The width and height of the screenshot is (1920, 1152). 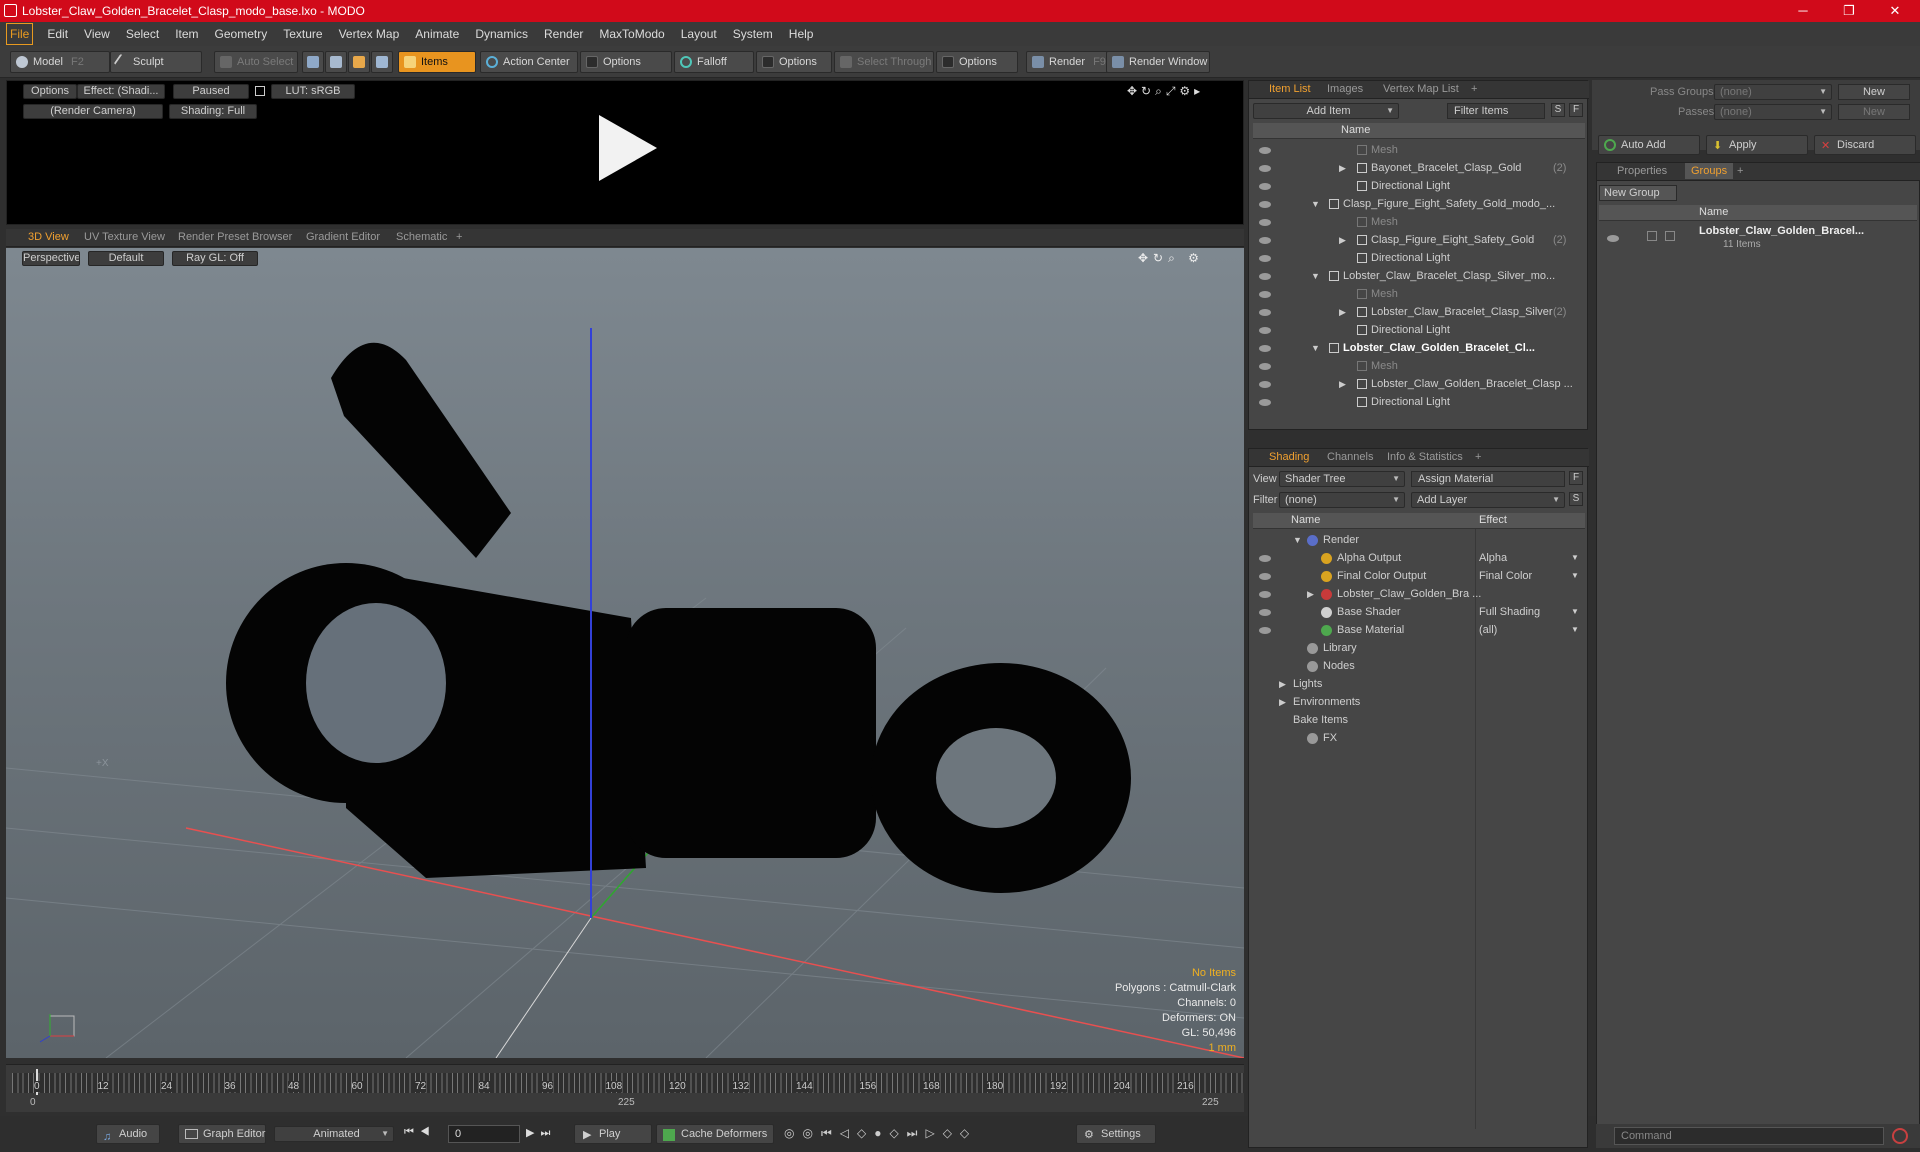 I want to click on menu-geometry: Geometry, so click(x=241, y=34).